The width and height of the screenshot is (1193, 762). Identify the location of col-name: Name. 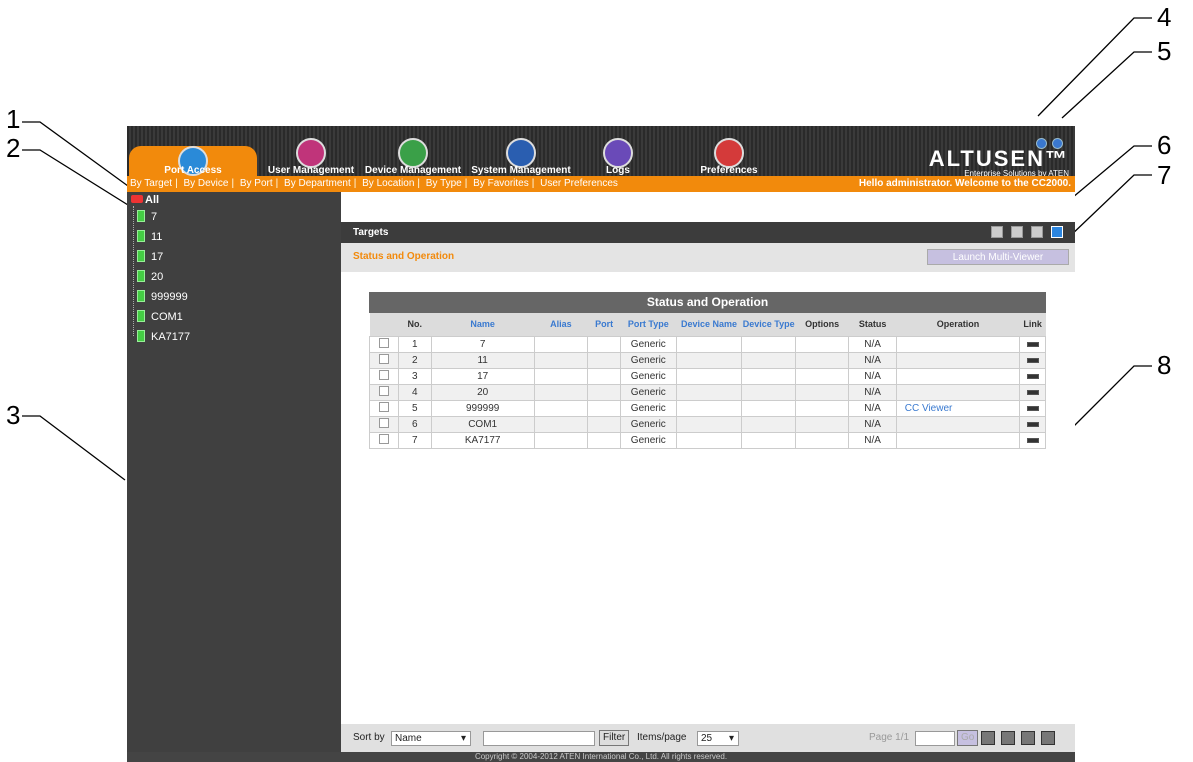
(483, 324).